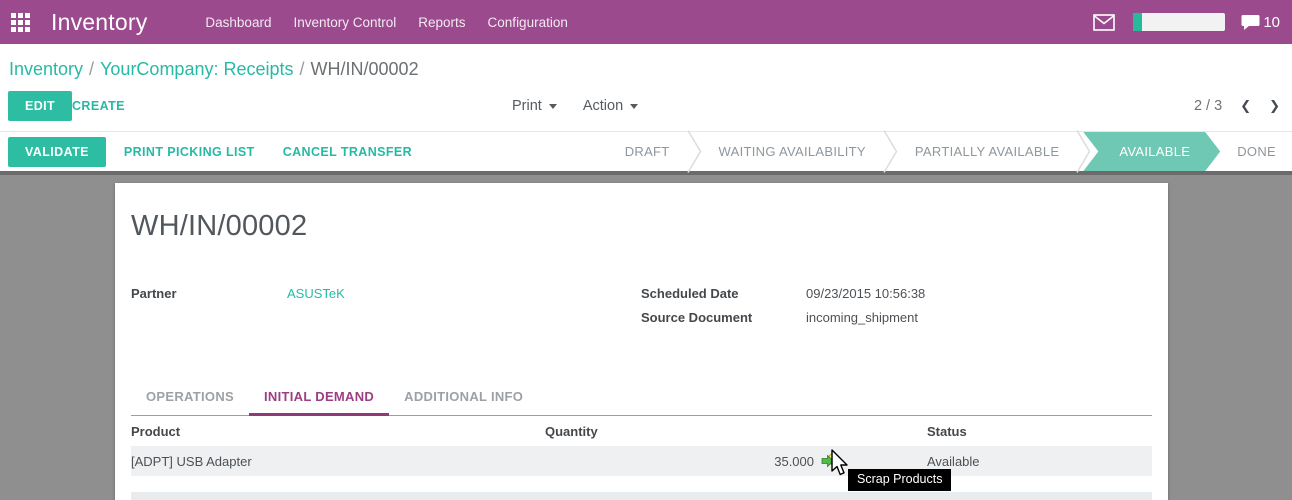  I want to click on scrap-icon, so click(830, 460).